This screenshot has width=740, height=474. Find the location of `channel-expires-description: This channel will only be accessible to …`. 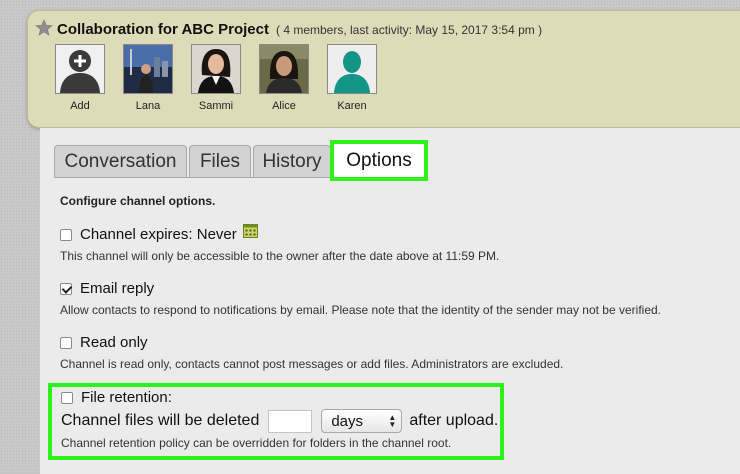

channel-expires-description: This channel will only be accessible to … is located at coordinates (280, 256).